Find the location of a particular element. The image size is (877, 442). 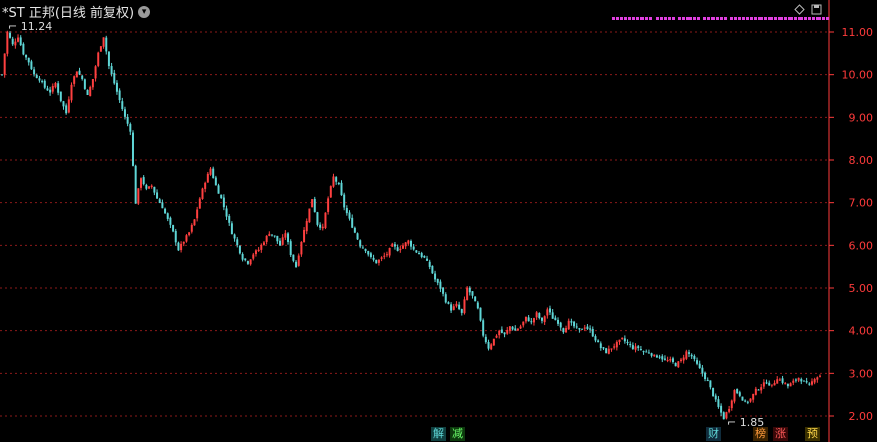

badge-finance: 财 is located at coordinates (713, 434).